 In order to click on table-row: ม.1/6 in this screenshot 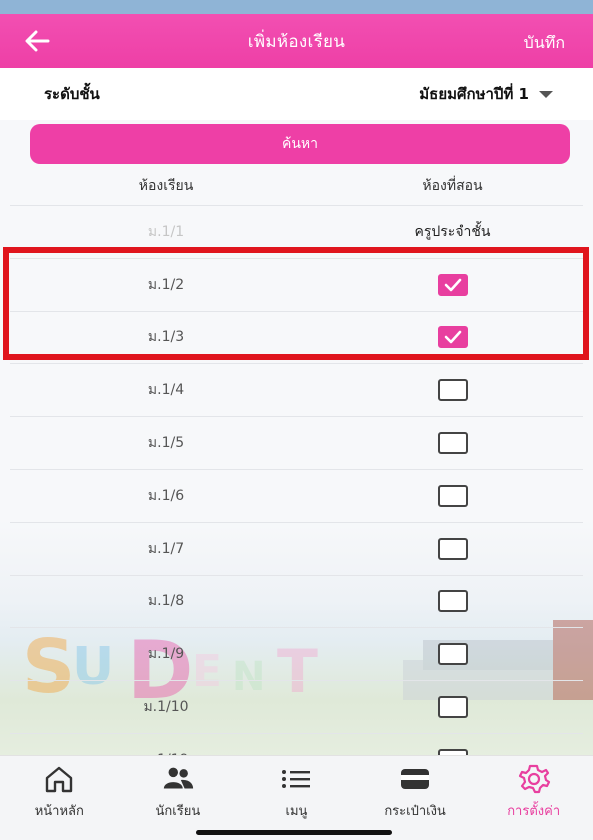, I will do `click(296, 495)`.